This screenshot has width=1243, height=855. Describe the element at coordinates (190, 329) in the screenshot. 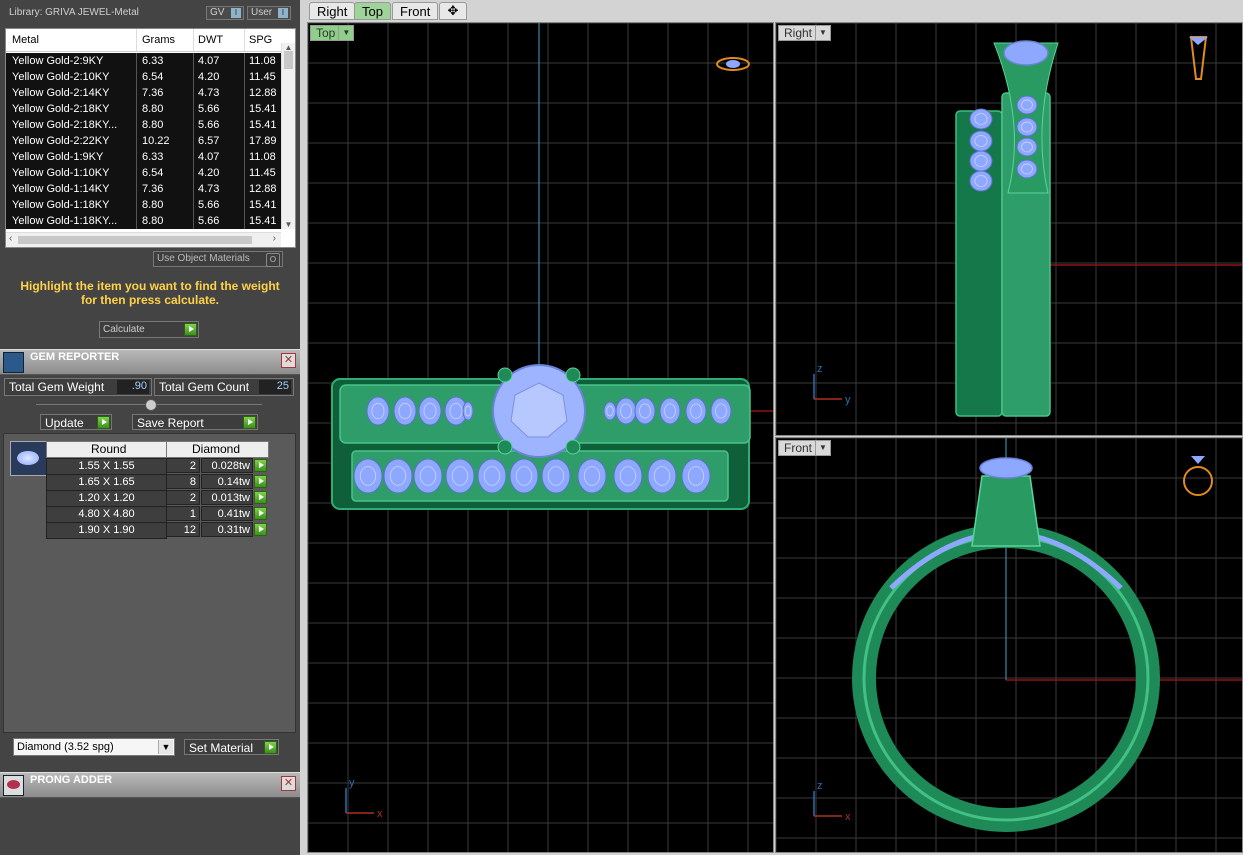

I see `calculate-play-icon` at that location.